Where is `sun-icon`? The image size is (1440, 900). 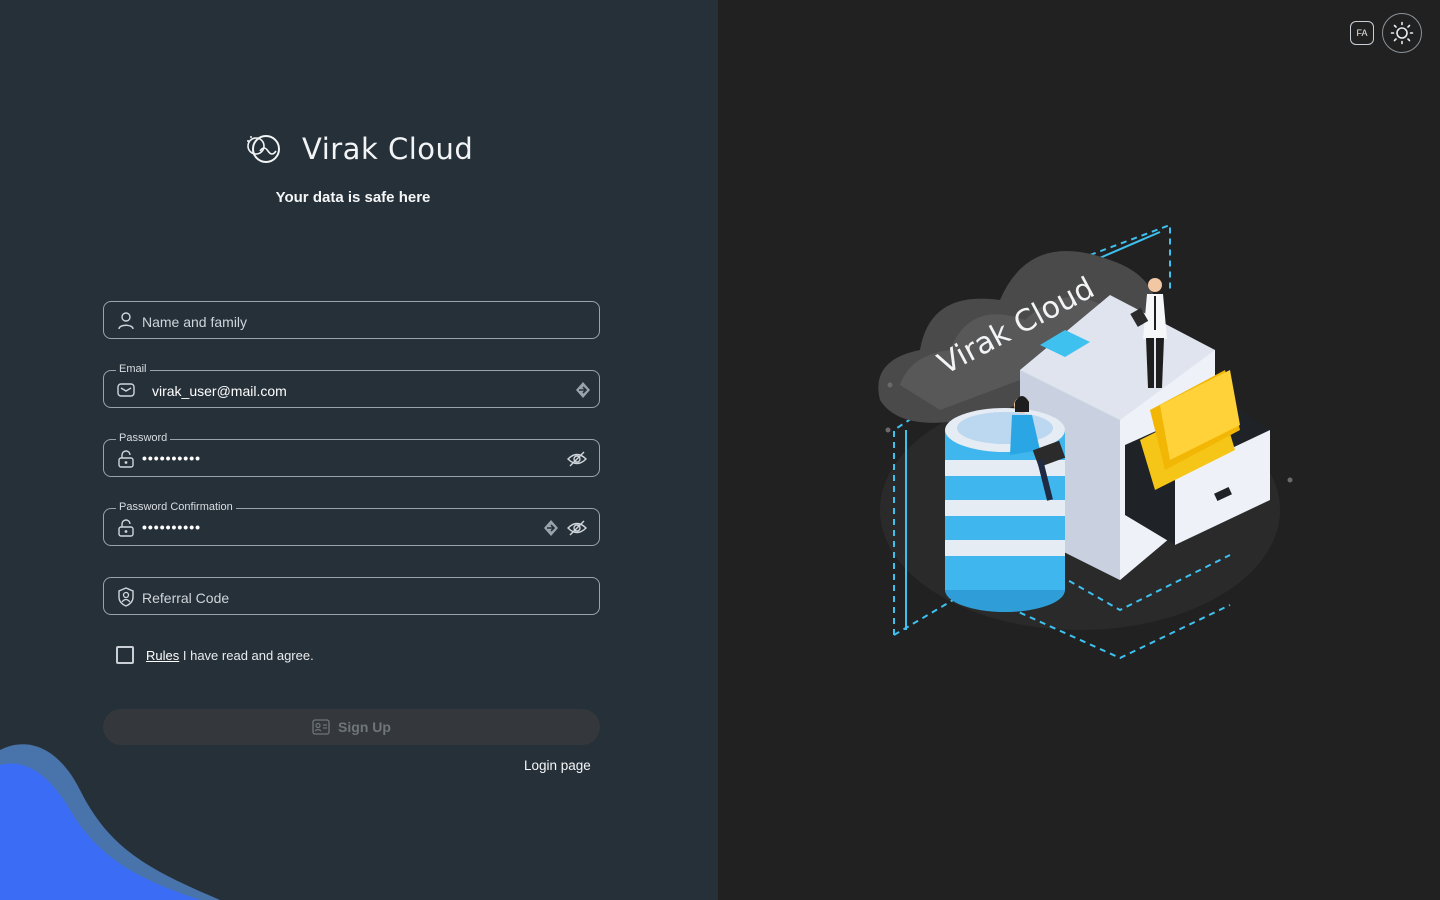 sun-icon is located at coordinates (1402, 33).